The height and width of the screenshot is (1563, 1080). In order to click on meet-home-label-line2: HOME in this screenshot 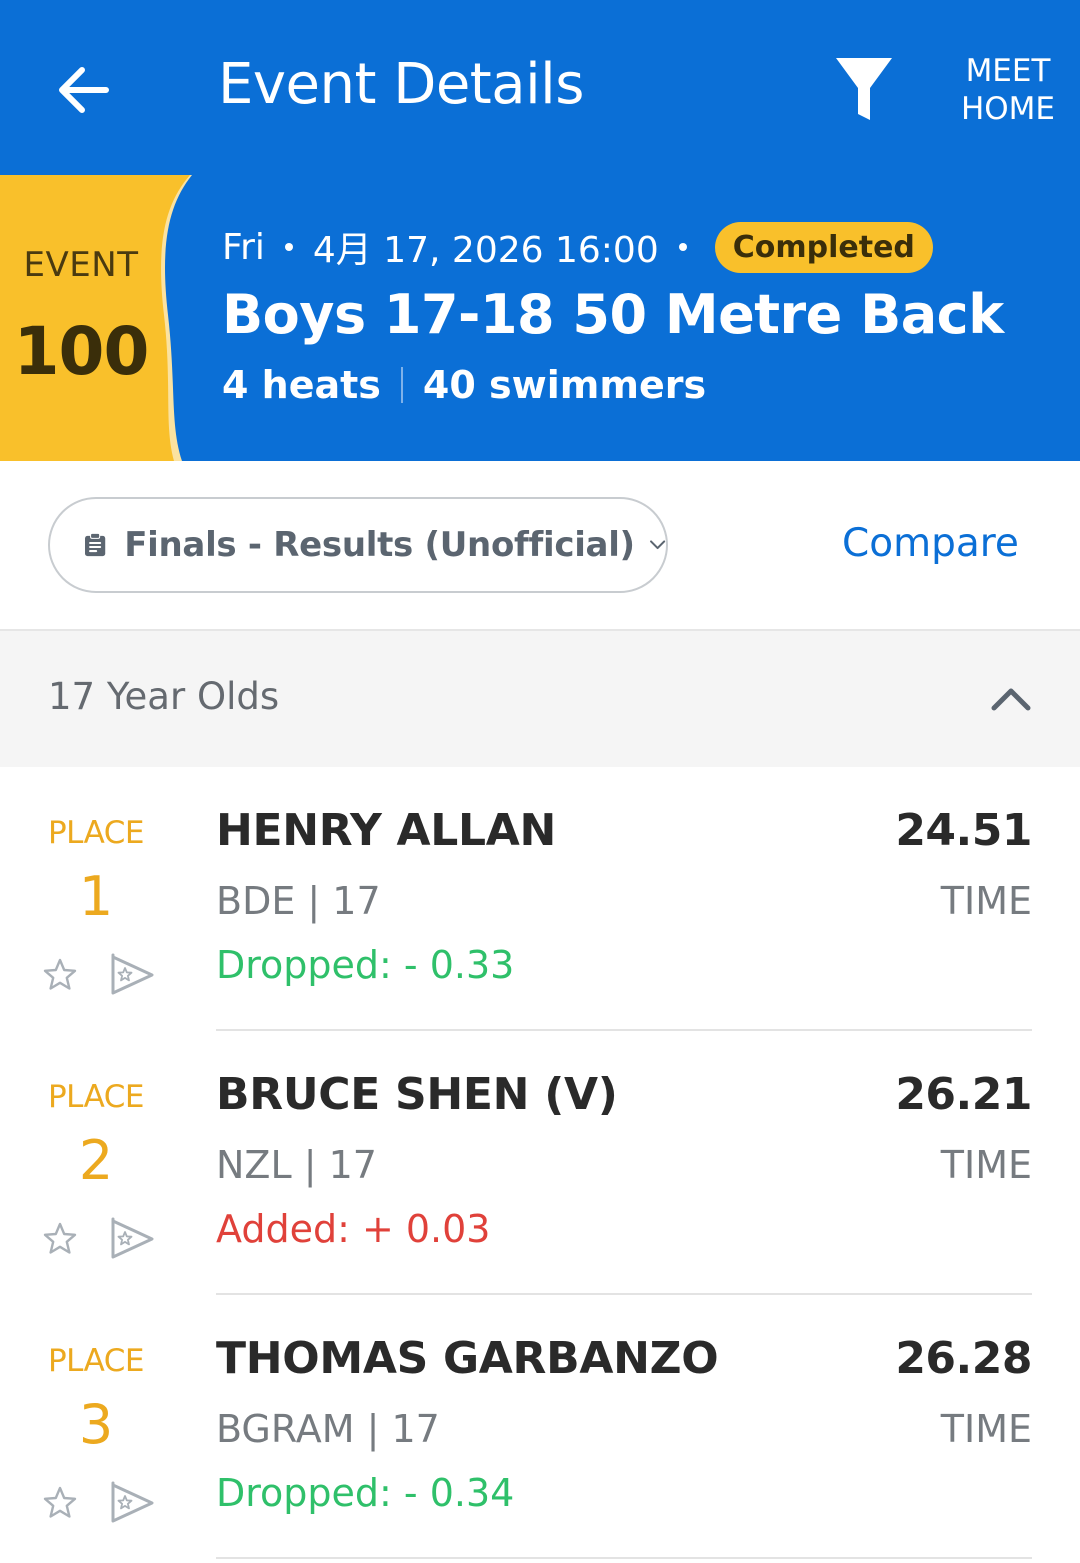, I will do `click(1008, 109)`.